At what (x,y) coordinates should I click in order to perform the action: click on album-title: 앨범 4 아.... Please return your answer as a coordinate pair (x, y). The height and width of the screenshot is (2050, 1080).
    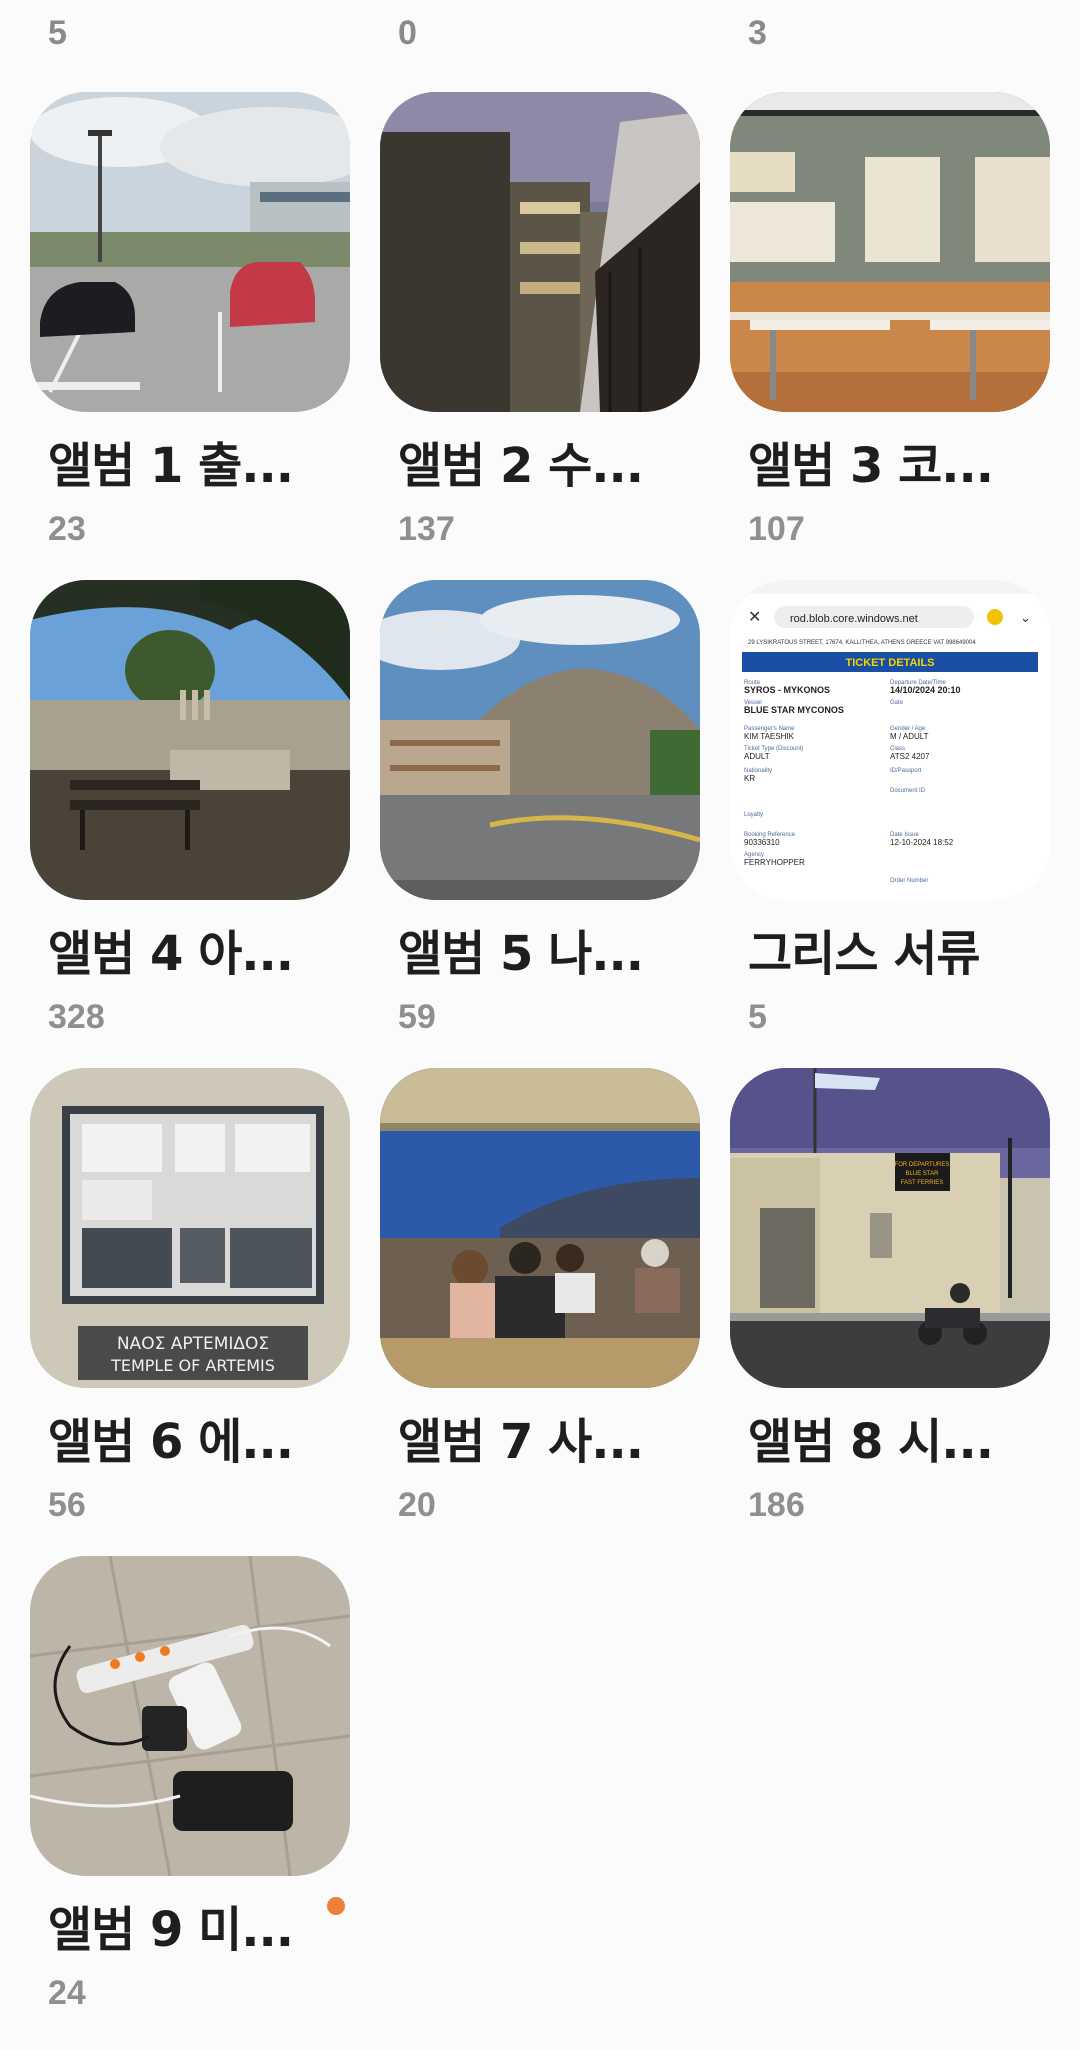
    Looking at the image, I should click on (171, 954).